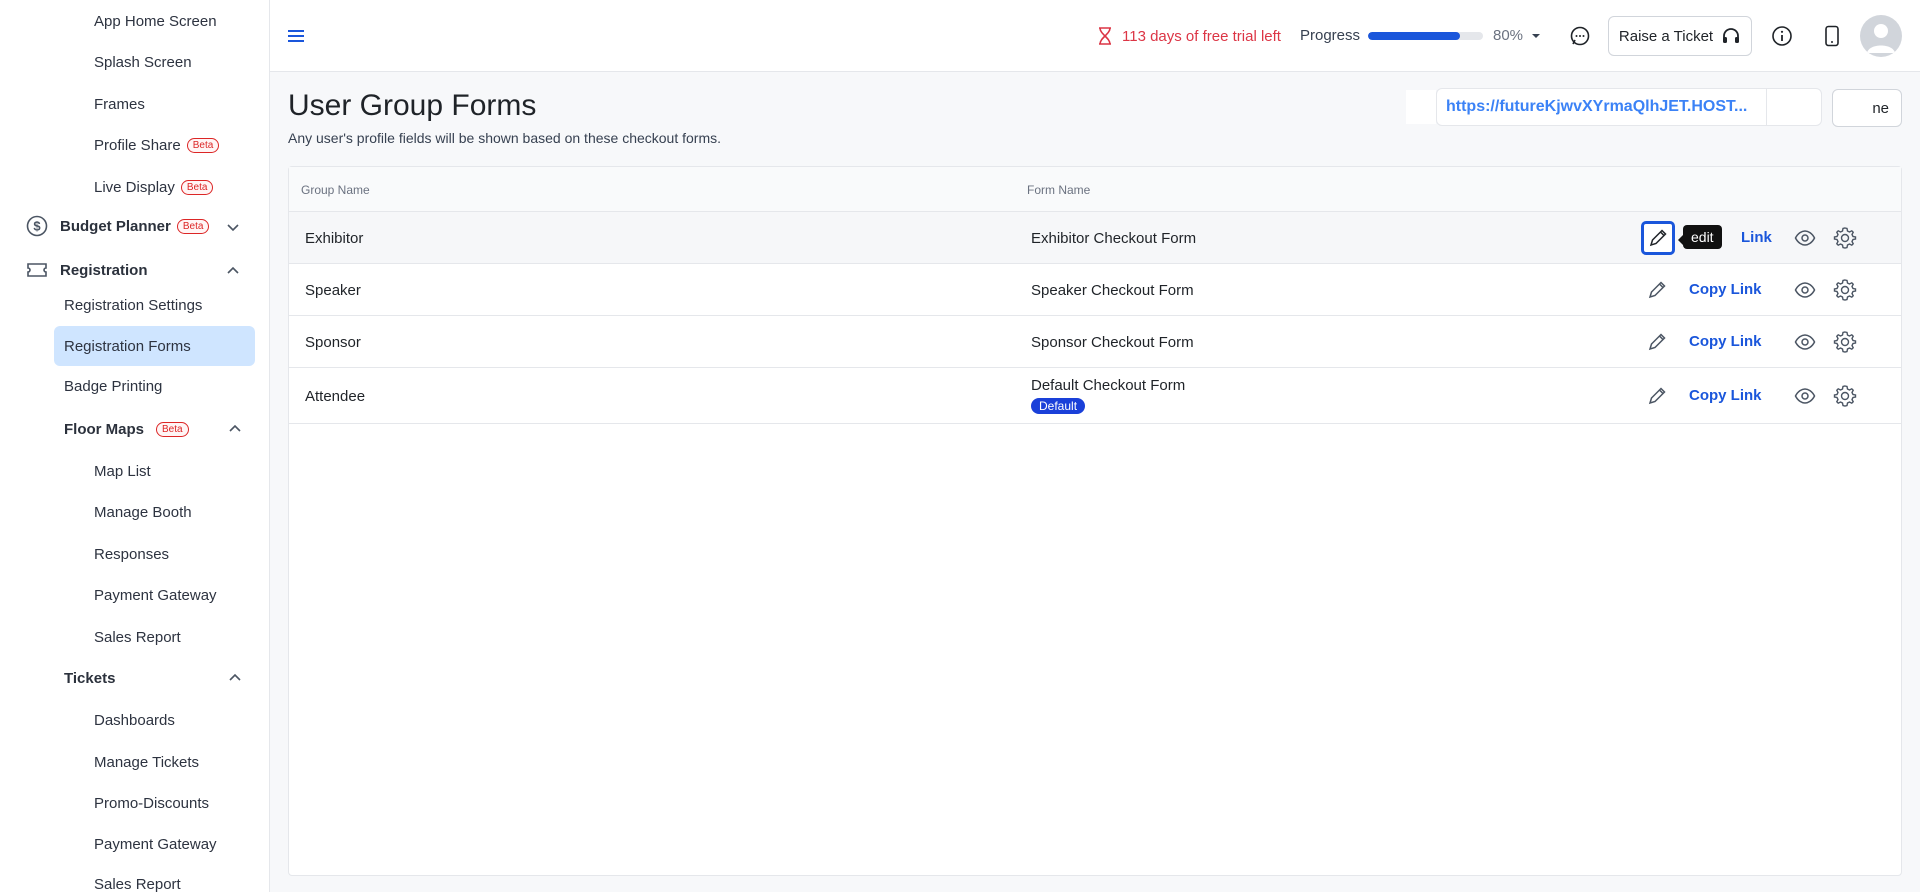 This screenshot has width=1920, height=892. I want to click on copy-link-button: Link, so click(1756, 237).